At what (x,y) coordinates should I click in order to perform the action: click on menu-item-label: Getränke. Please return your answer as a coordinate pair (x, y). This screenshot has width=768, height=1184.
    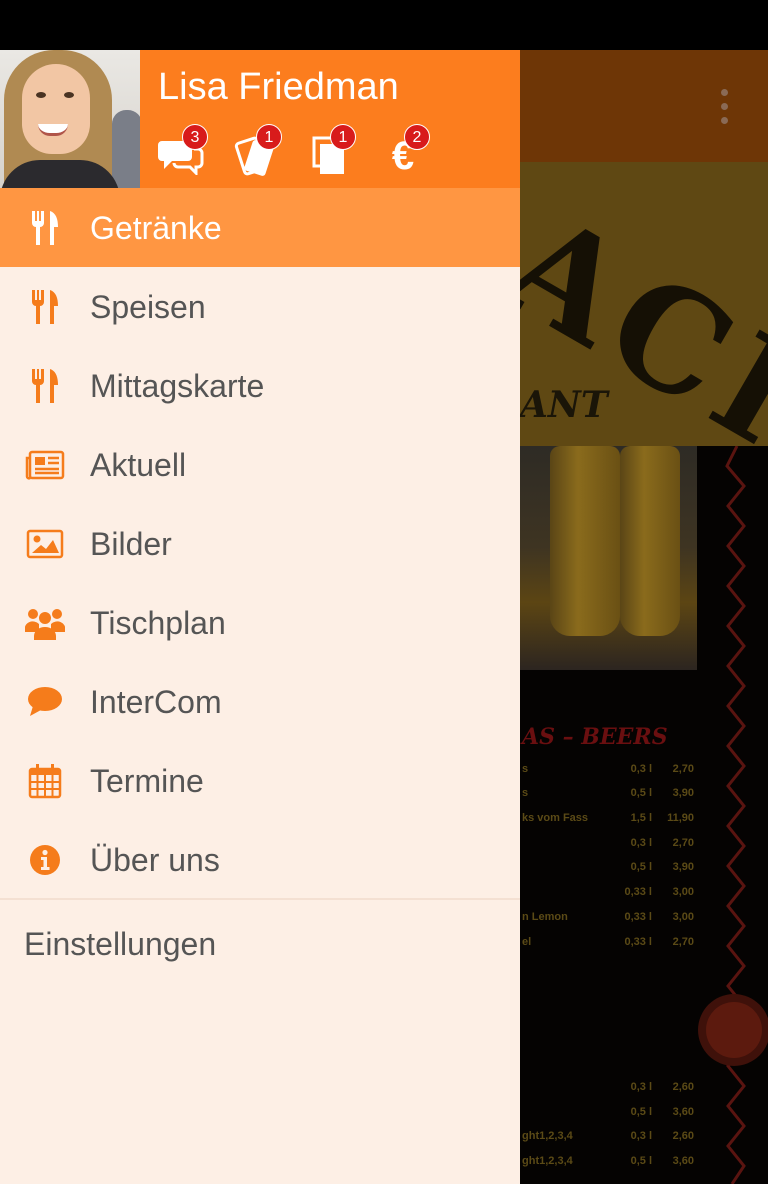
    Looking at the image, I should click on (156, 228).